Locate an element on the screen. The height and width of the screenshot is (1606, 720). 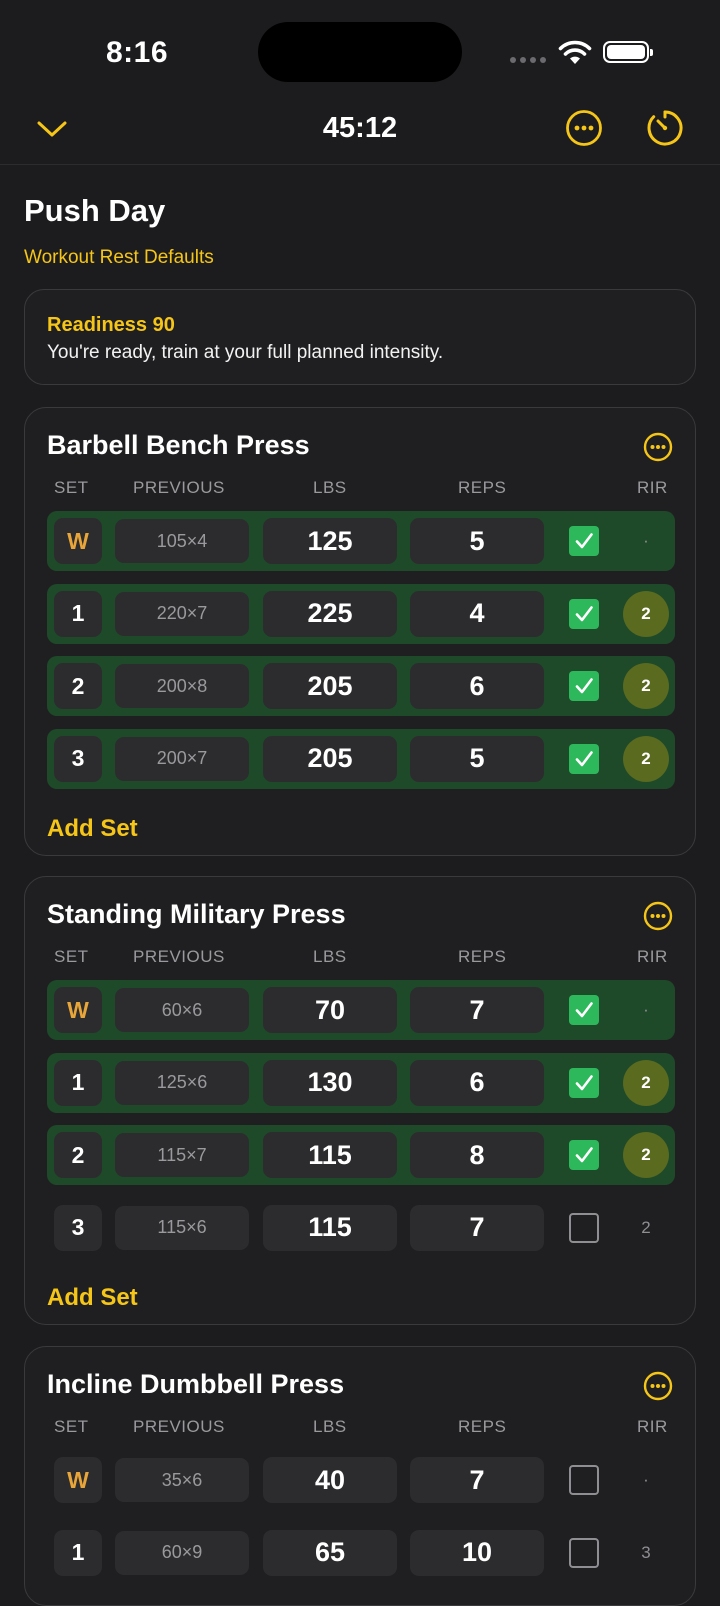
status-bar: 8:16 is located at coordinates (360, 50).